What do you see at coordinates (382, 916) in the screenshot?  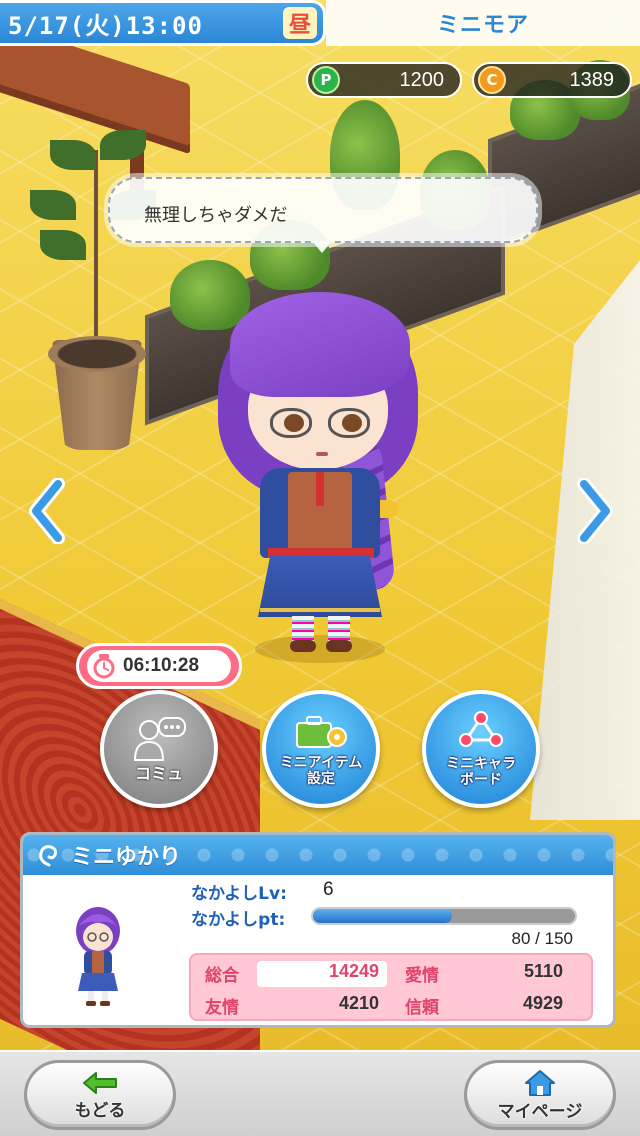 I see `friendship-progress-fill` at bounding box center [382, 916].